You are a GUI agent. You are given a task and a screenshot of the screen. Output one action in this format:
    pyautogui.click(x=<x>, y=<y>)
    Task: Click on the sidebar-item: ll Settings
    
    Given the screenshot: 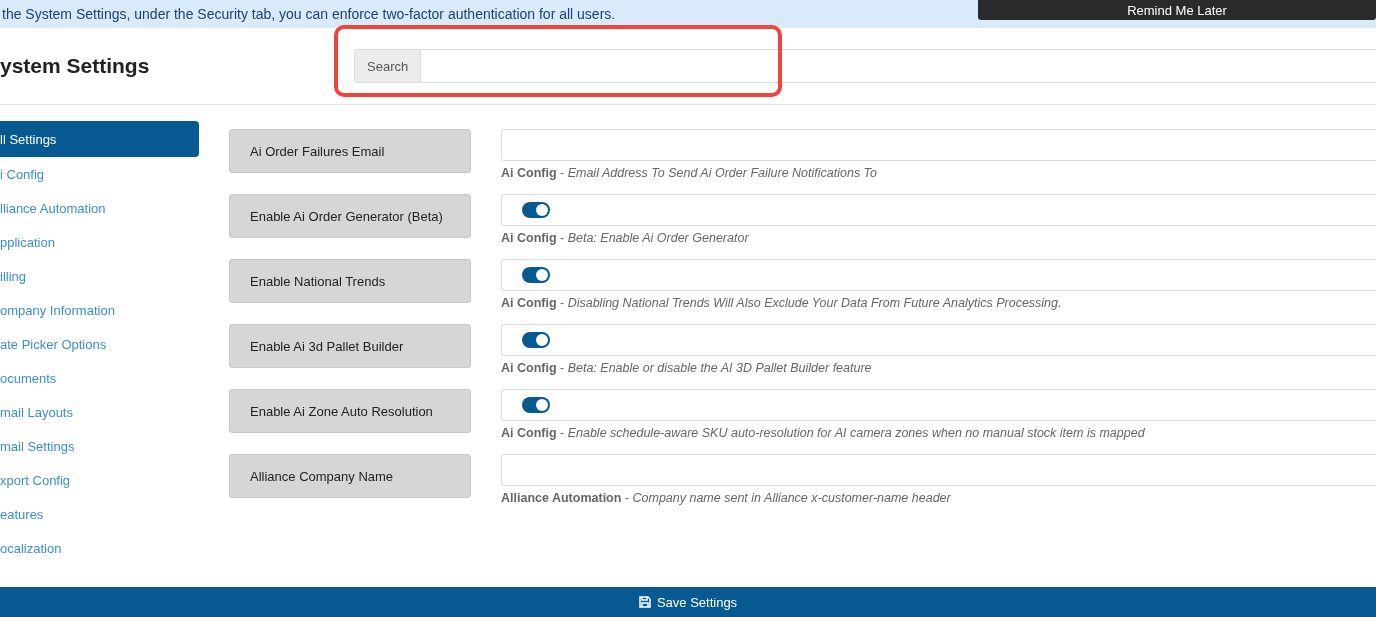 What is the action you would take?
    pyautogui.click(x=99, y=139)
    